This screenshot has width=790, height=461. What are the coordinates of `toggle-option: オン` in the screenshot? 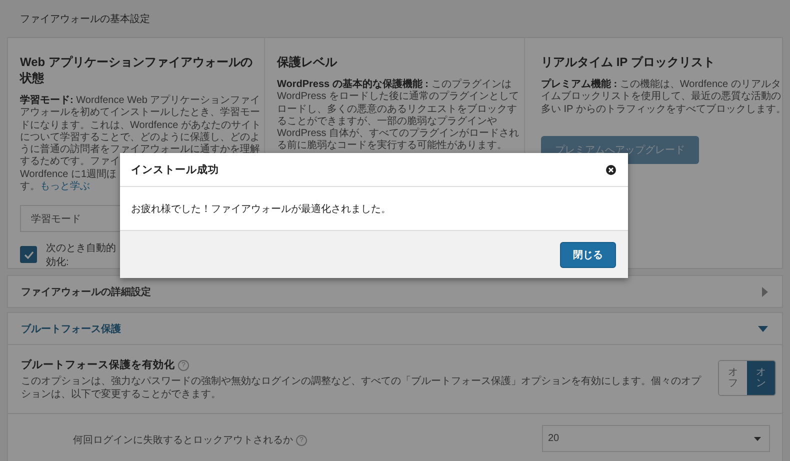 It's located at (761, 378).